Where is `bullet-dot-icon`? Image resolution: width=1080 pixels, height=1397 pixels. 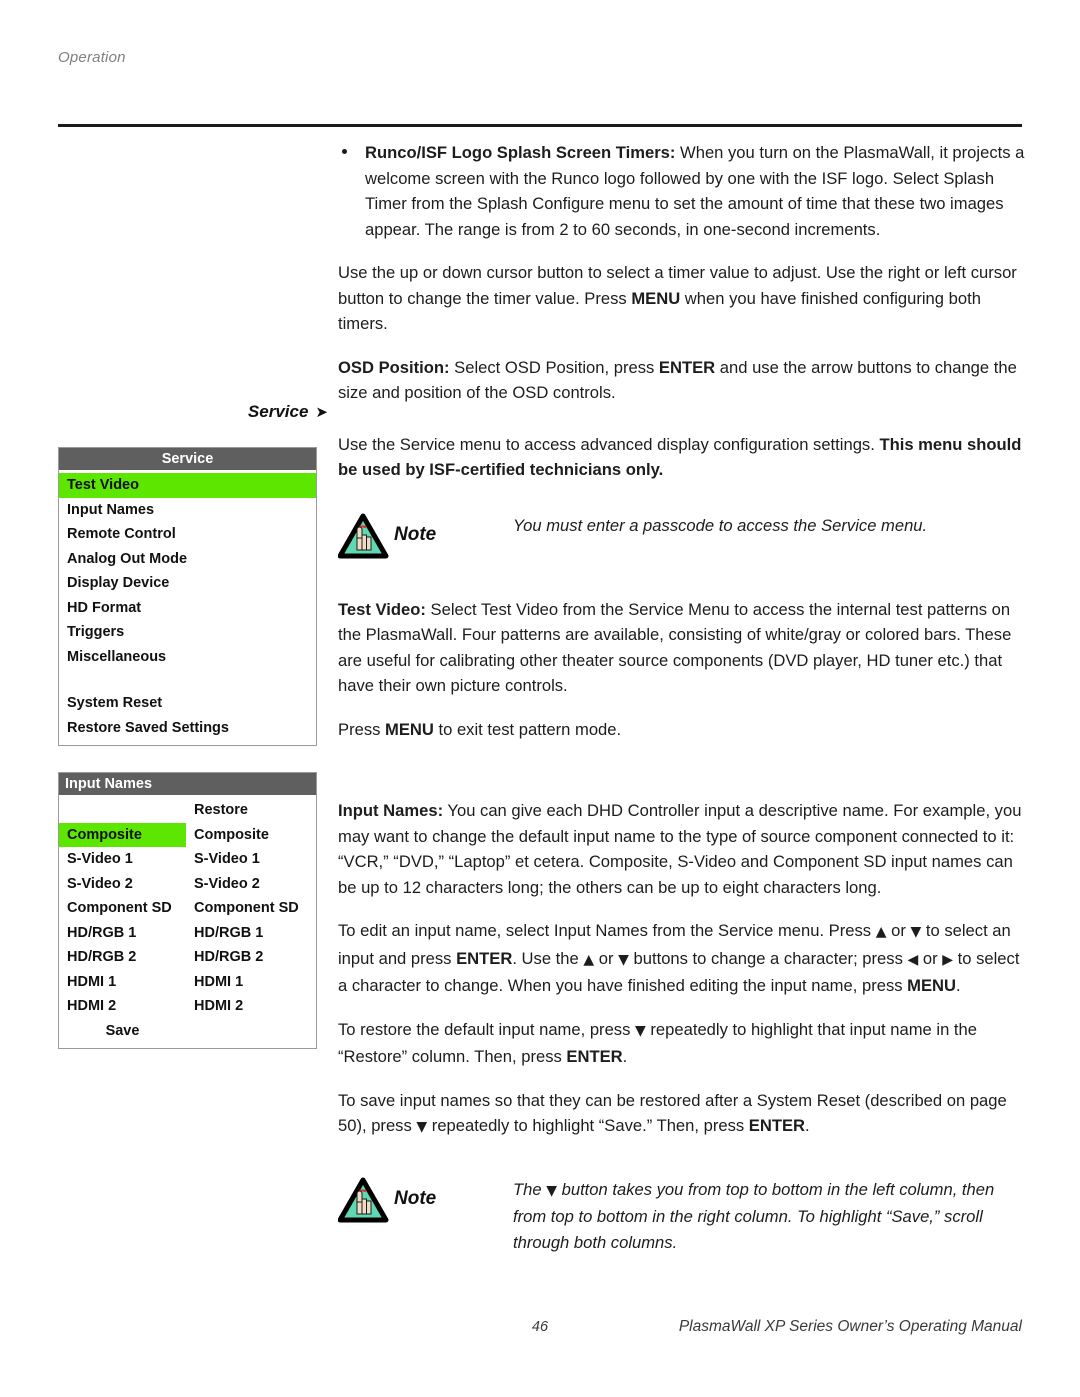
bullet-dot-icon is located at coordinates (344, 151).